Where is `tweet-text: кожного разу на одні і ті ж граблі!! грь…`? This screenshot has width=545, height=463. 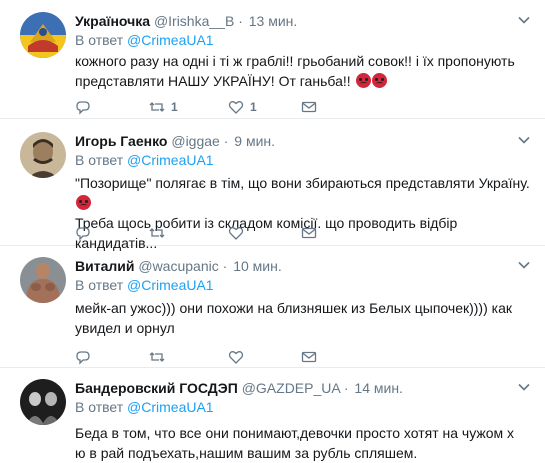 tweet-text: кожного разу на одні і ті ж граблі!! грь… is located at coordinates (300, 71).